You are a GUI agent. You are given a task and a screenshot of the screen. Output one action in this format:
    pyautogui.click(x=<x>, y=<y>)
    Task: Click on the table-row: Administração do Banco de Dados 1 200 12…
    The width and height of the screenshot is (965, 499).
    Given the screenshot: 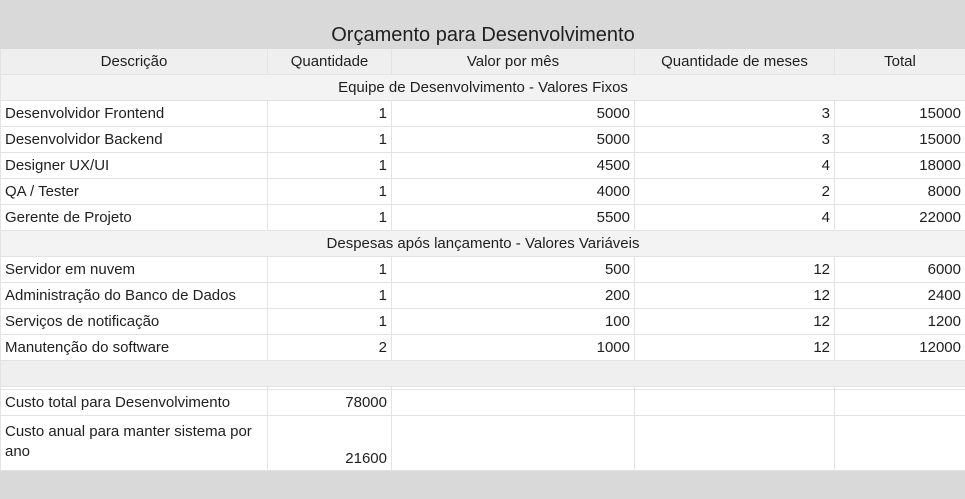 What is the action you would take?
    pyautogui.click(x=483, y=296)
    